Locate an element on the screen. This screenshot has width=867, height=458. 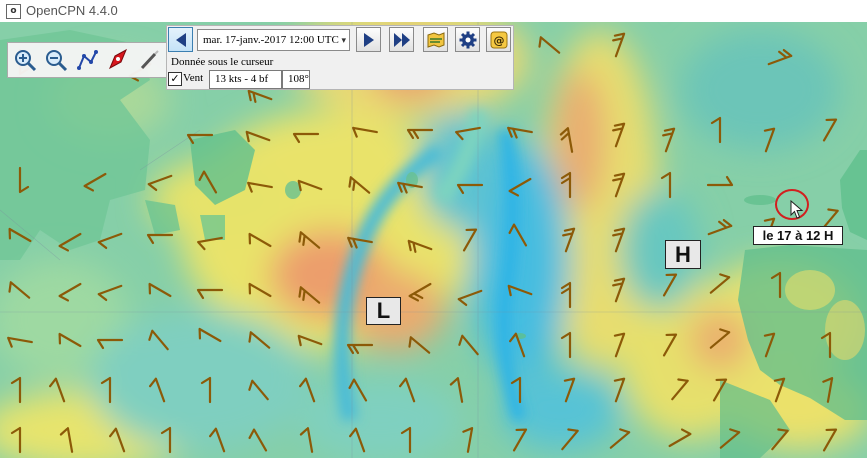
grib-chart-button is located at coordinates (435, 39).